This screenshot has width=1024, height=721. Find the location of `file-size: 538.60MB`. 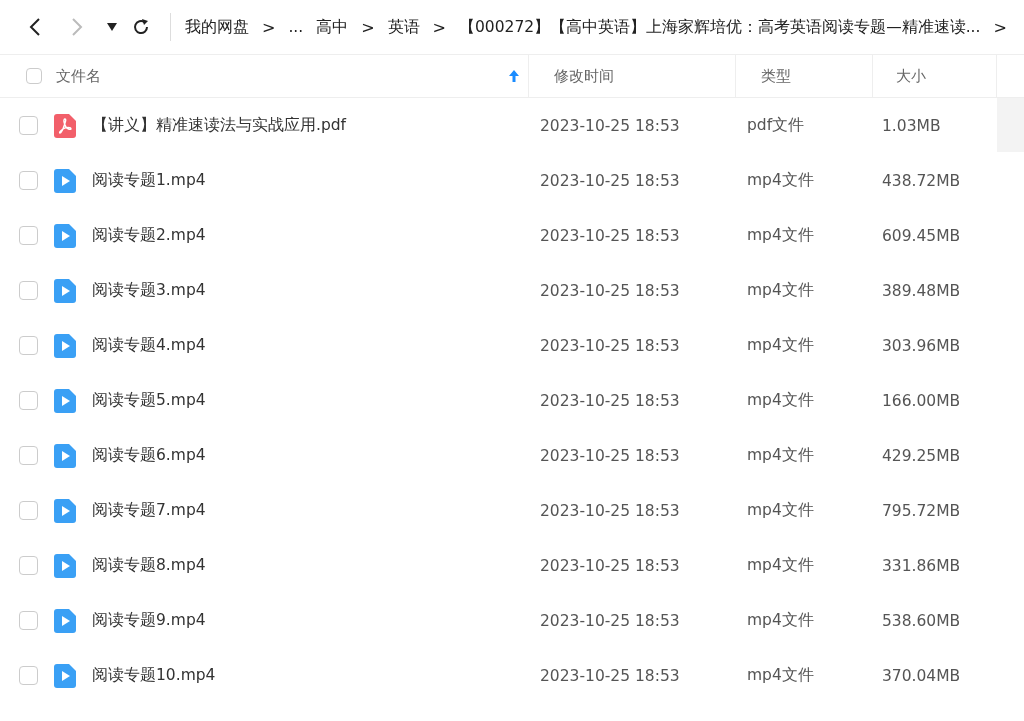

file-size: 538.60MB is located at coordinates (921, 620).